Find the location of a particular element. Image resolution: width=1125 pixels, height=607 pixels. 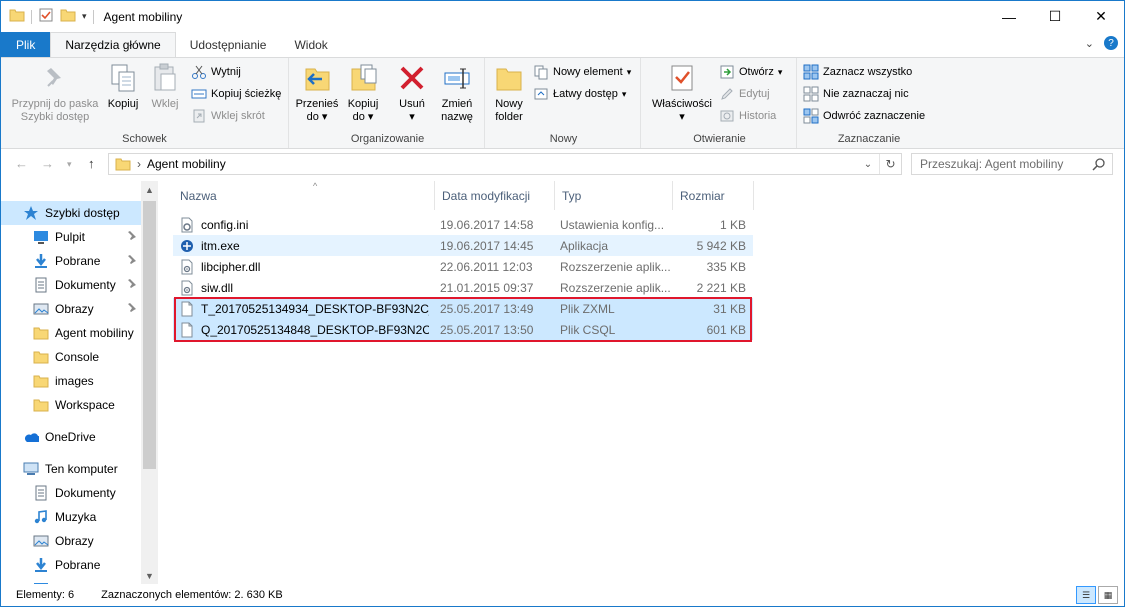

copy-button: Kopiuj is located at coordinates (123, 86).